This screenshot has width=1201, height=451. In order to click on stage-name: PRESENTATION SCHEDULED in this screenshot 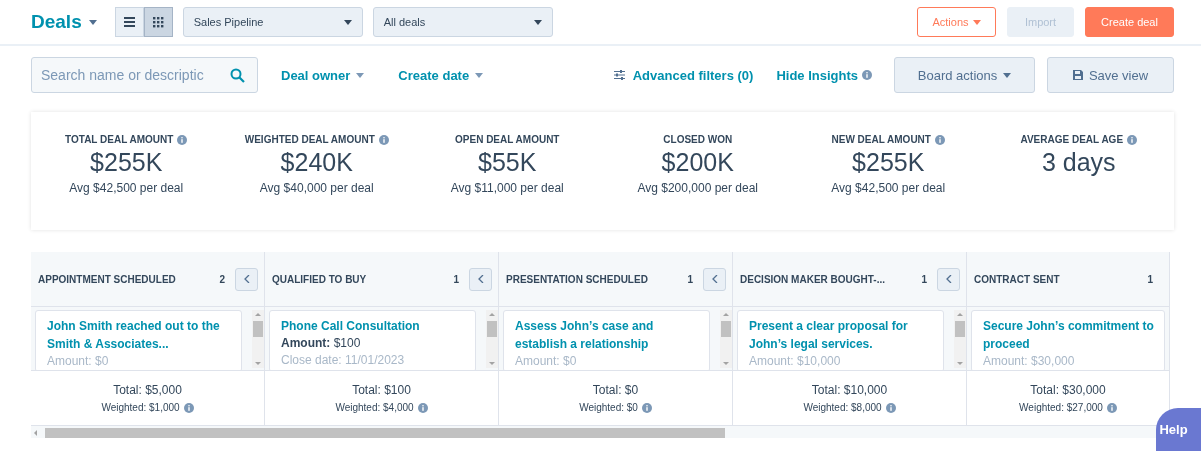, I will do `click(577, 279)`.